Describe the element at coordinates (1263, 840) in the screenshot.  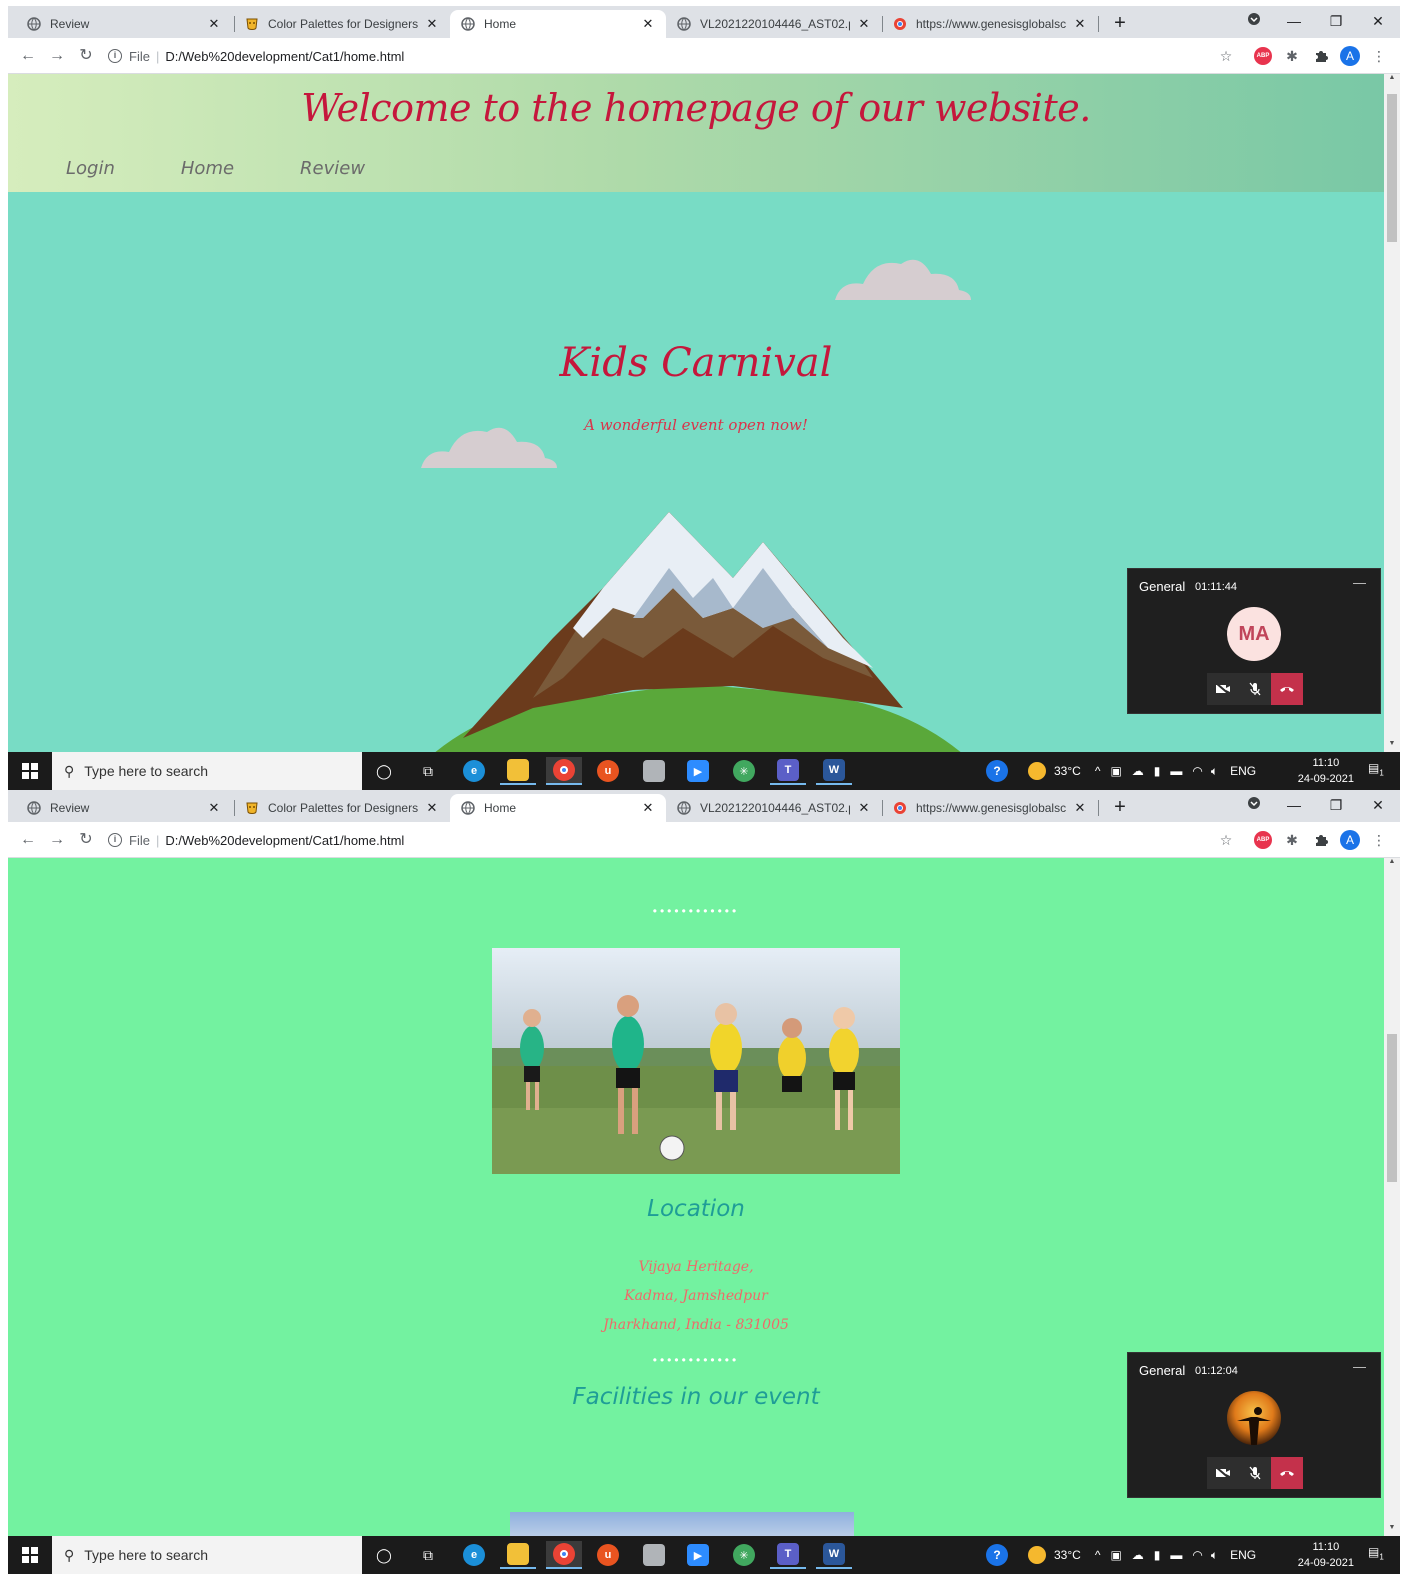
I see `adblock-extension-icon: ABP` at that location.